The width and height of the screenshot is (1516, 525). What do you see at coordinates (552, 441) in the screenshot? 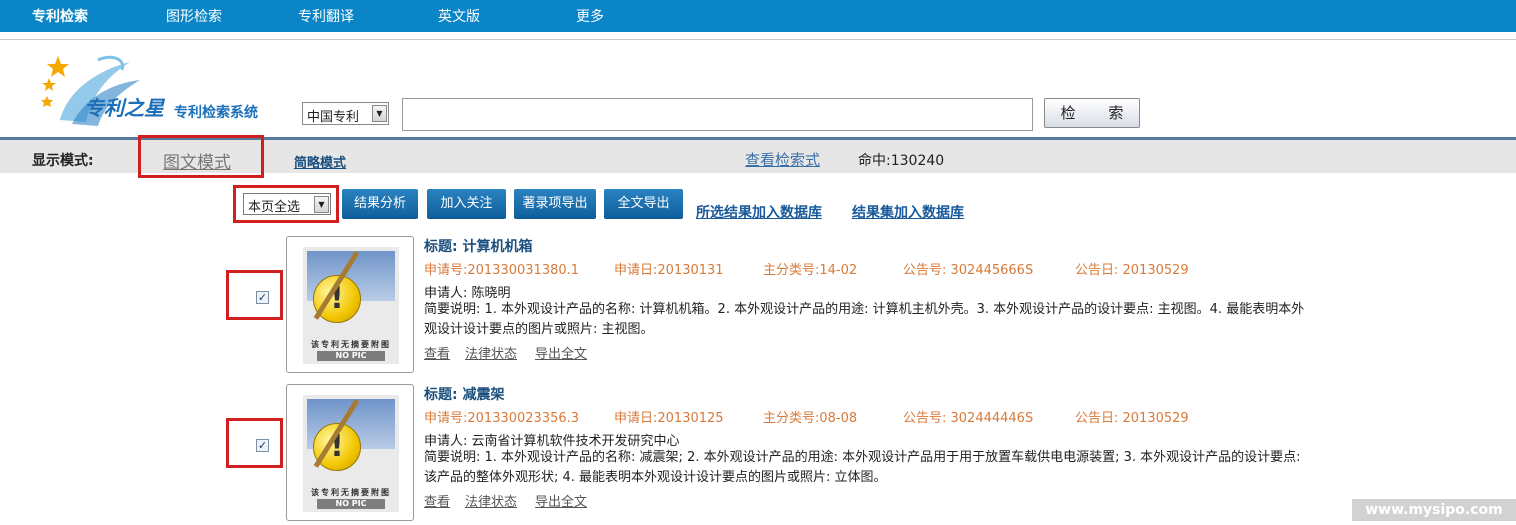
I see `applicant: 申请人: 云南省计算机软件技术开发研究中心` at bounding box center [552, 441].